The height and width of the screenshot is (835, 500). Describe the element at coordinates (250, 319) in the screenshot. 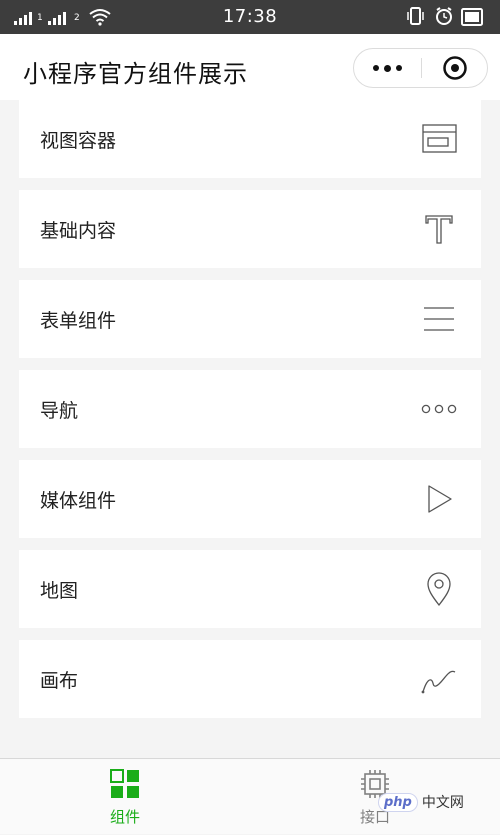

I see `list-item-form-components: 表单组件` at that location.